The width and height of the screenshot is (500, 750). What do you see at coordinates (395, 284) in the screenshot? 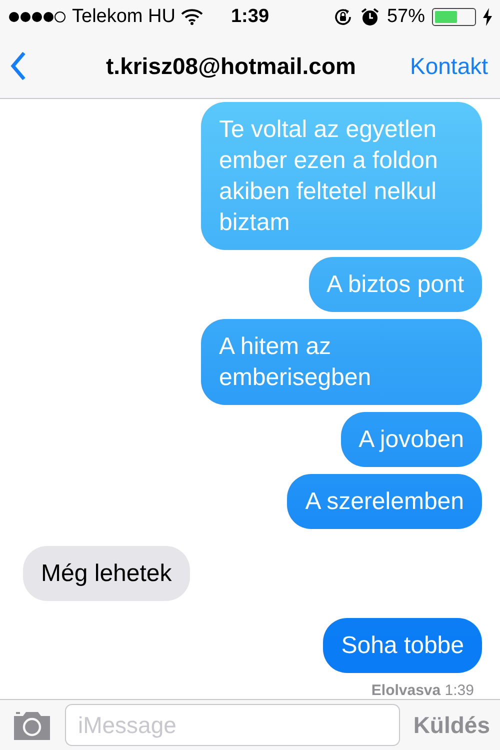
I see `message-bubble: A biztos pont` at bounding box center [395, 284].